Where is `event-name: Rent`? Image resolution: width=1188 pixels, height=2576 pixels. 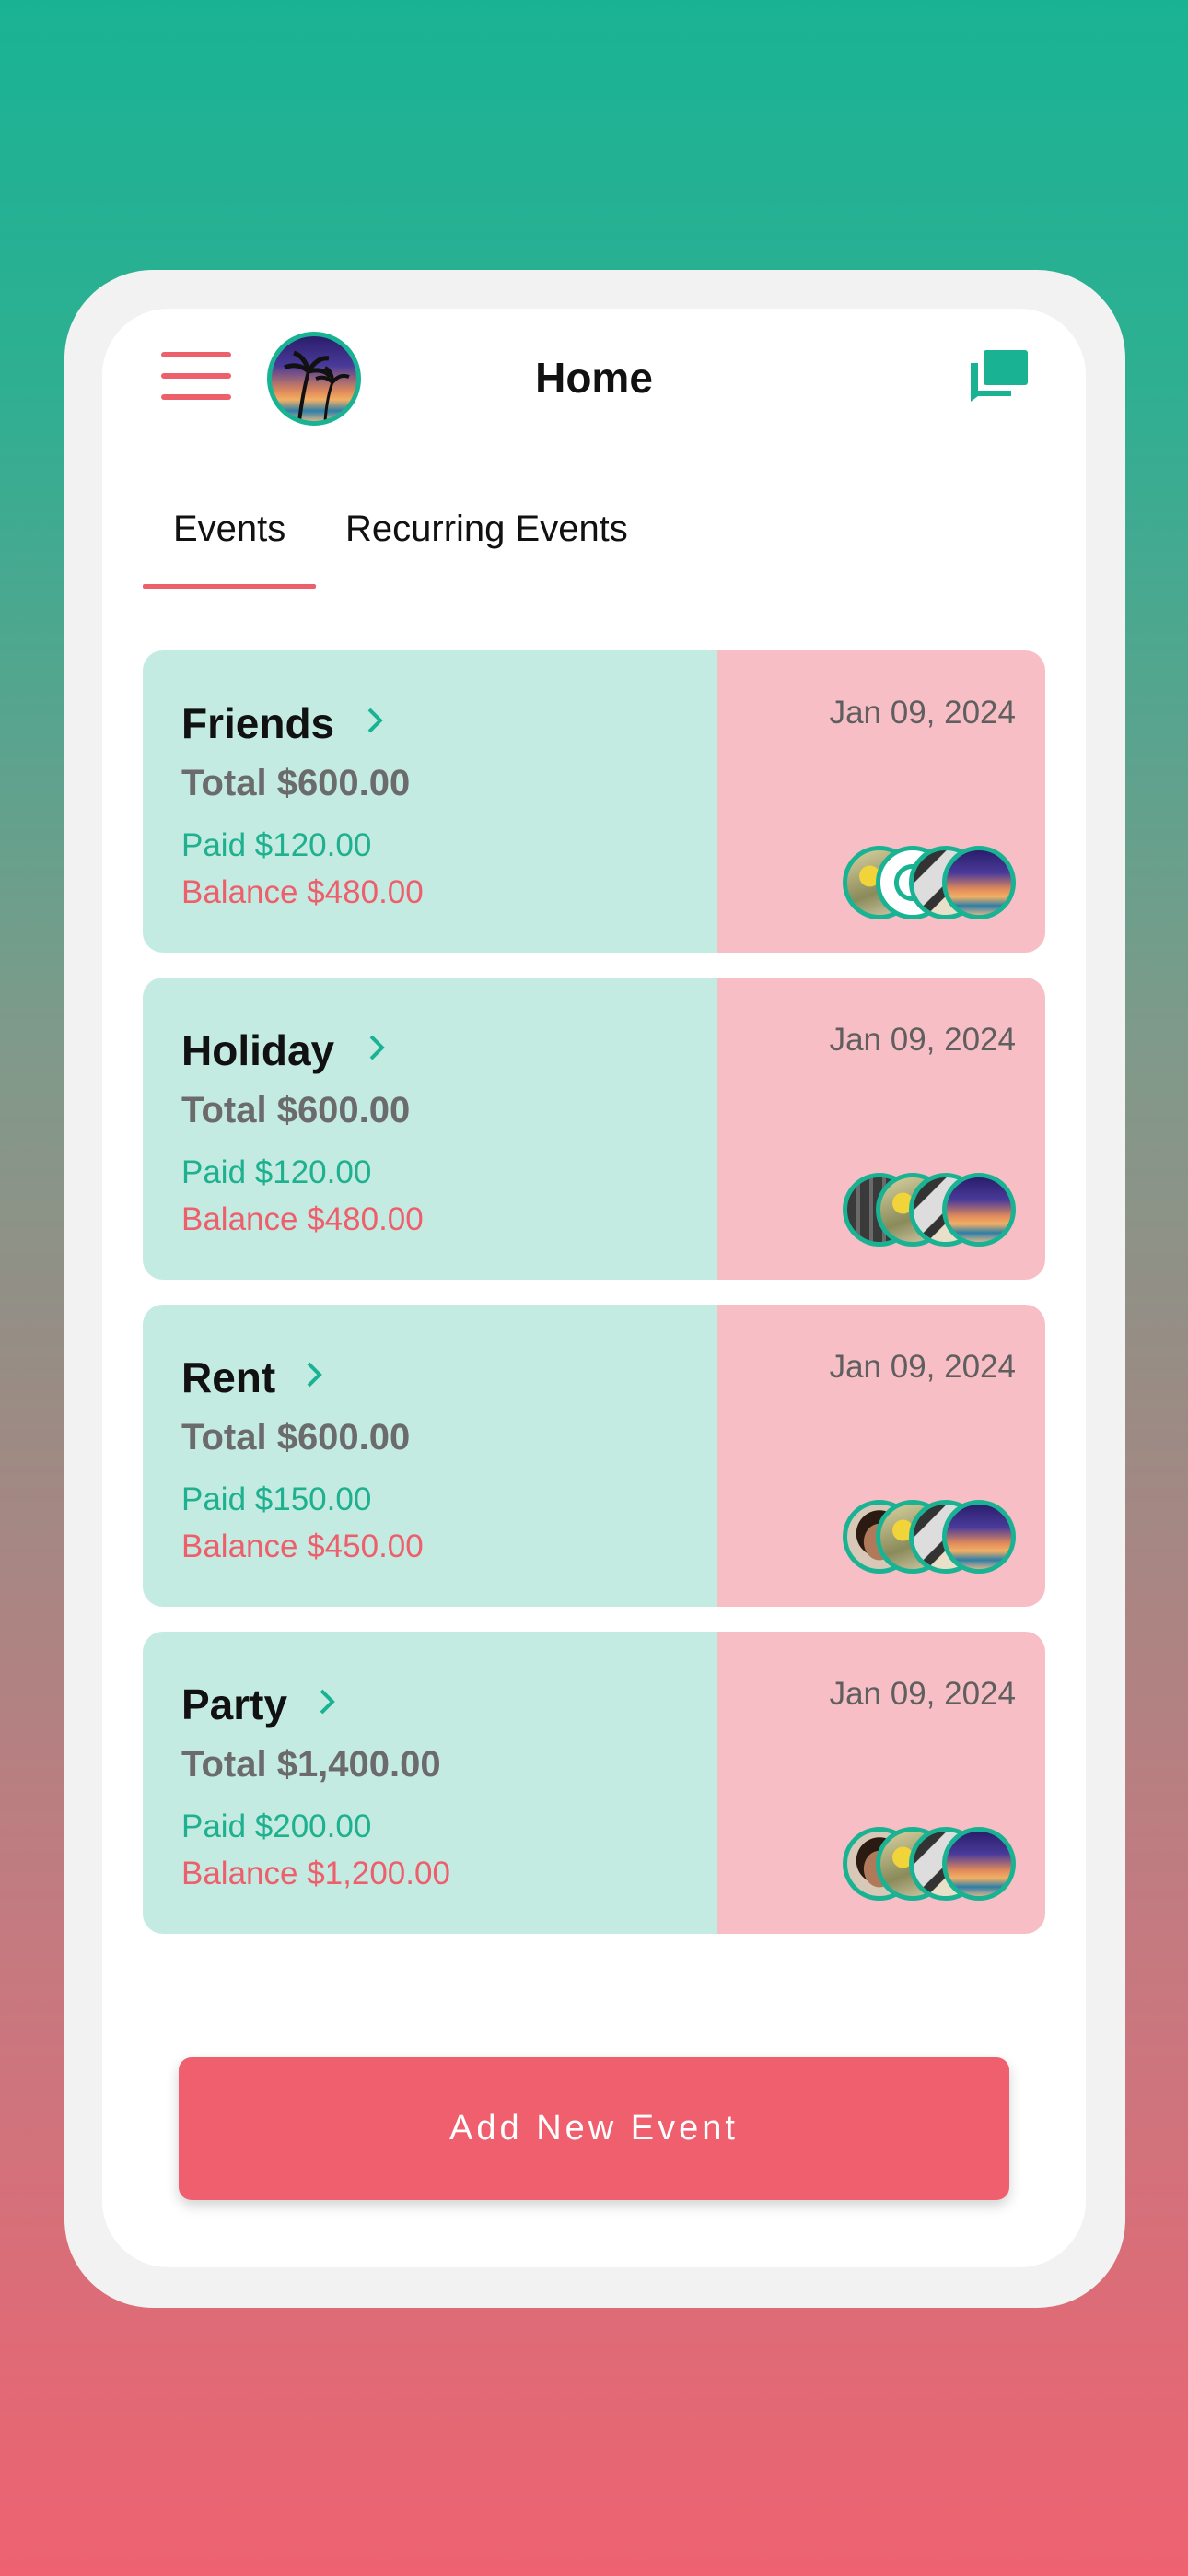
event-name: Rent is located at coordinates (228, 1377).